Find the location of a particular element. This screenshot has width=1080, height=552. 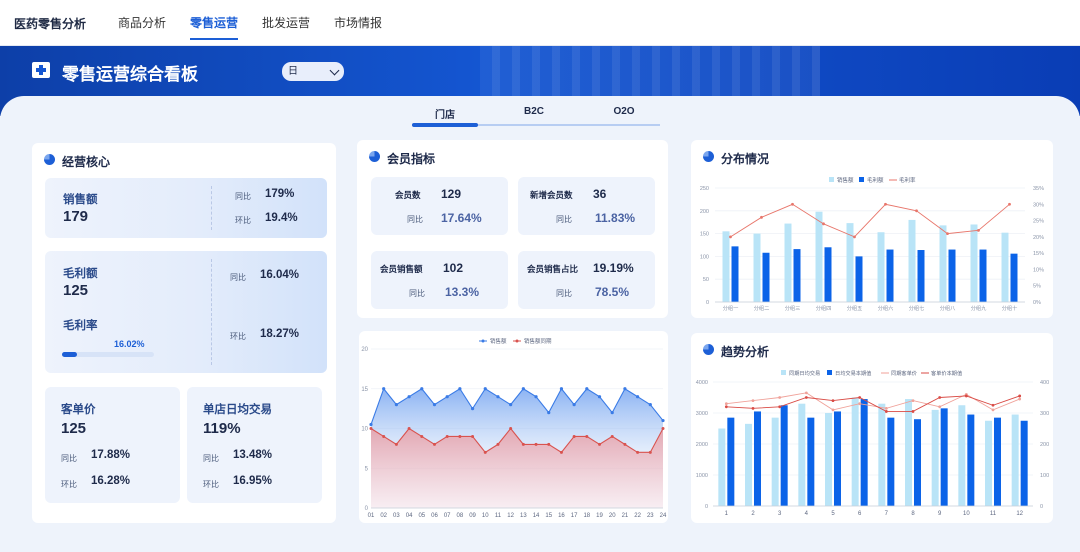

period-select: 日 is located at coordinates (313, 71).